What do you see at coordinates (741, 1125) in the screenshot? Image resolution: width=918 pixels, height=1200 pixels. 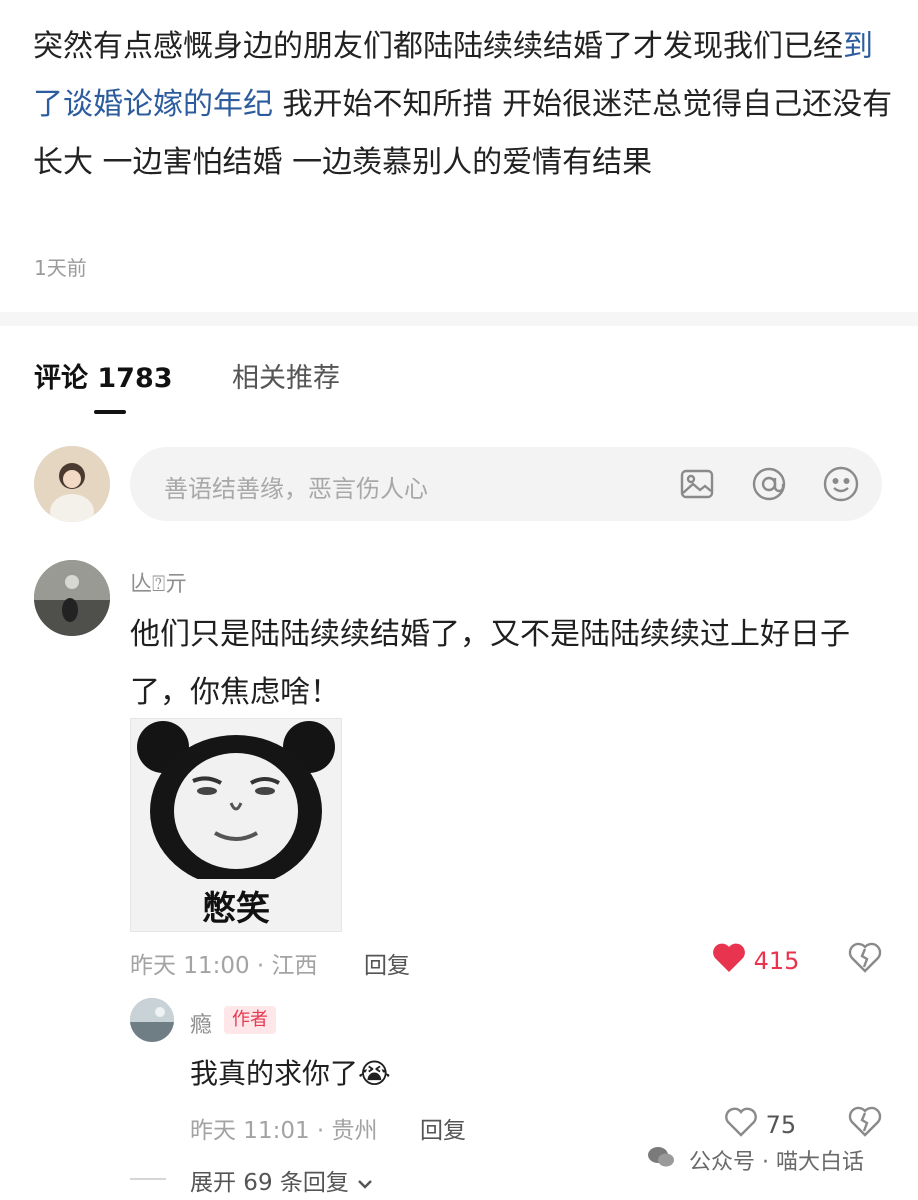 I see `heart-outline-icon` at bounding box center [741, 1125].